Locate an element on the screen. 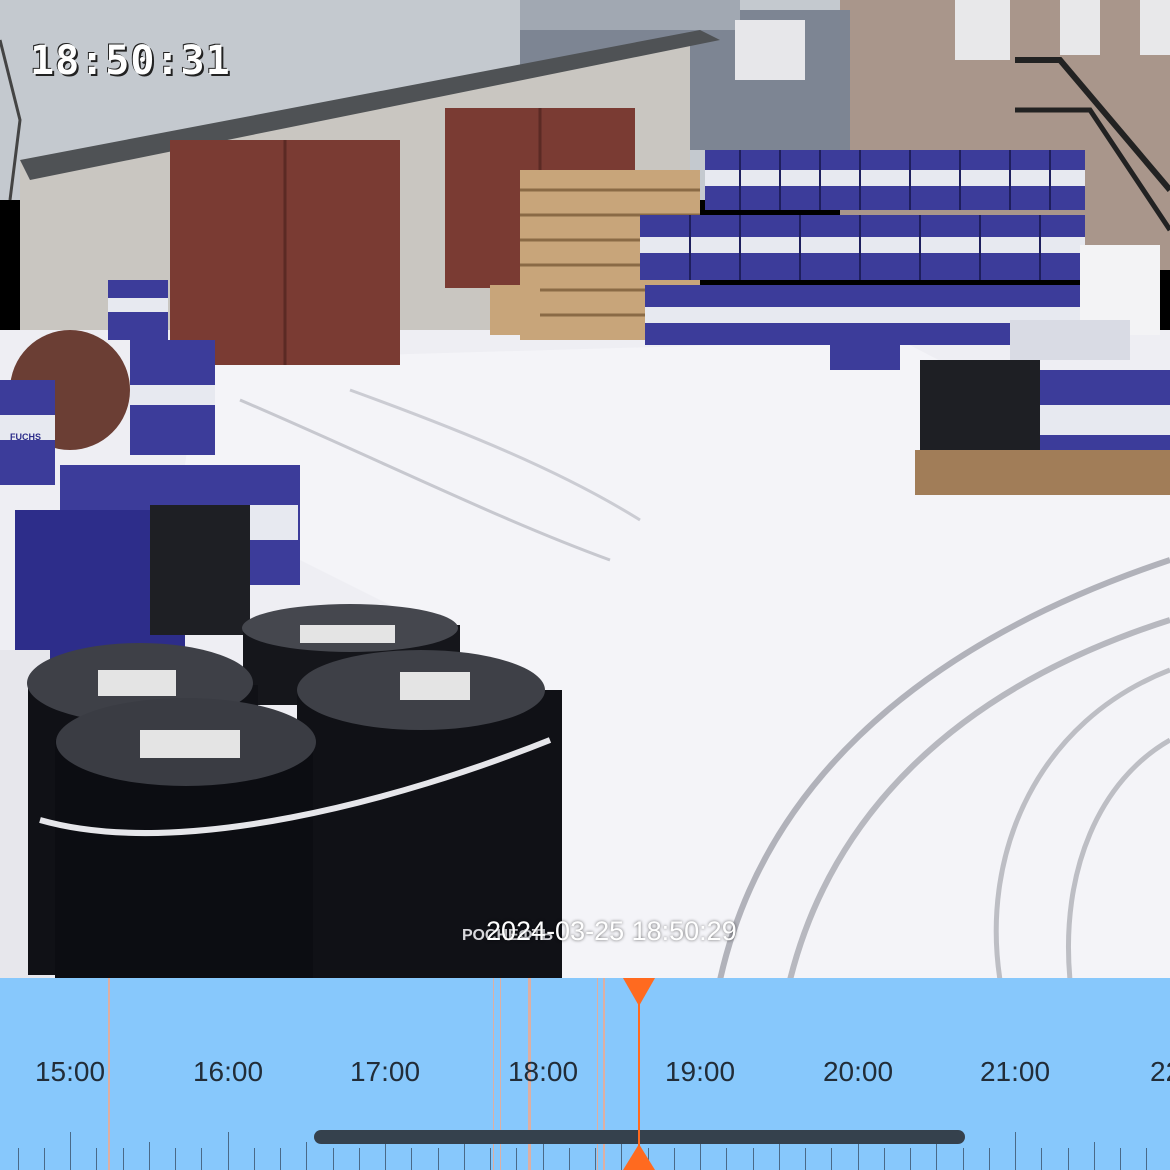 The width and height of the screenshot is (1170, 1170). recording-marker is located at coordinates (109, 1074).